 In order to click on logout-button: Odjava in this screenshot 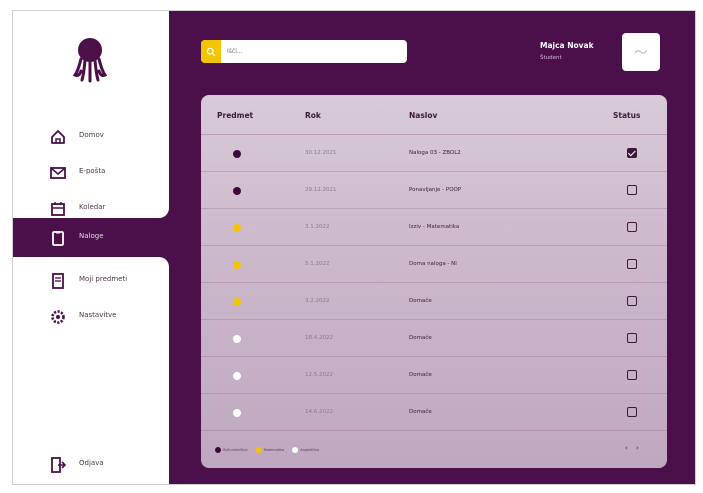, I will do `click(91, 465)`.